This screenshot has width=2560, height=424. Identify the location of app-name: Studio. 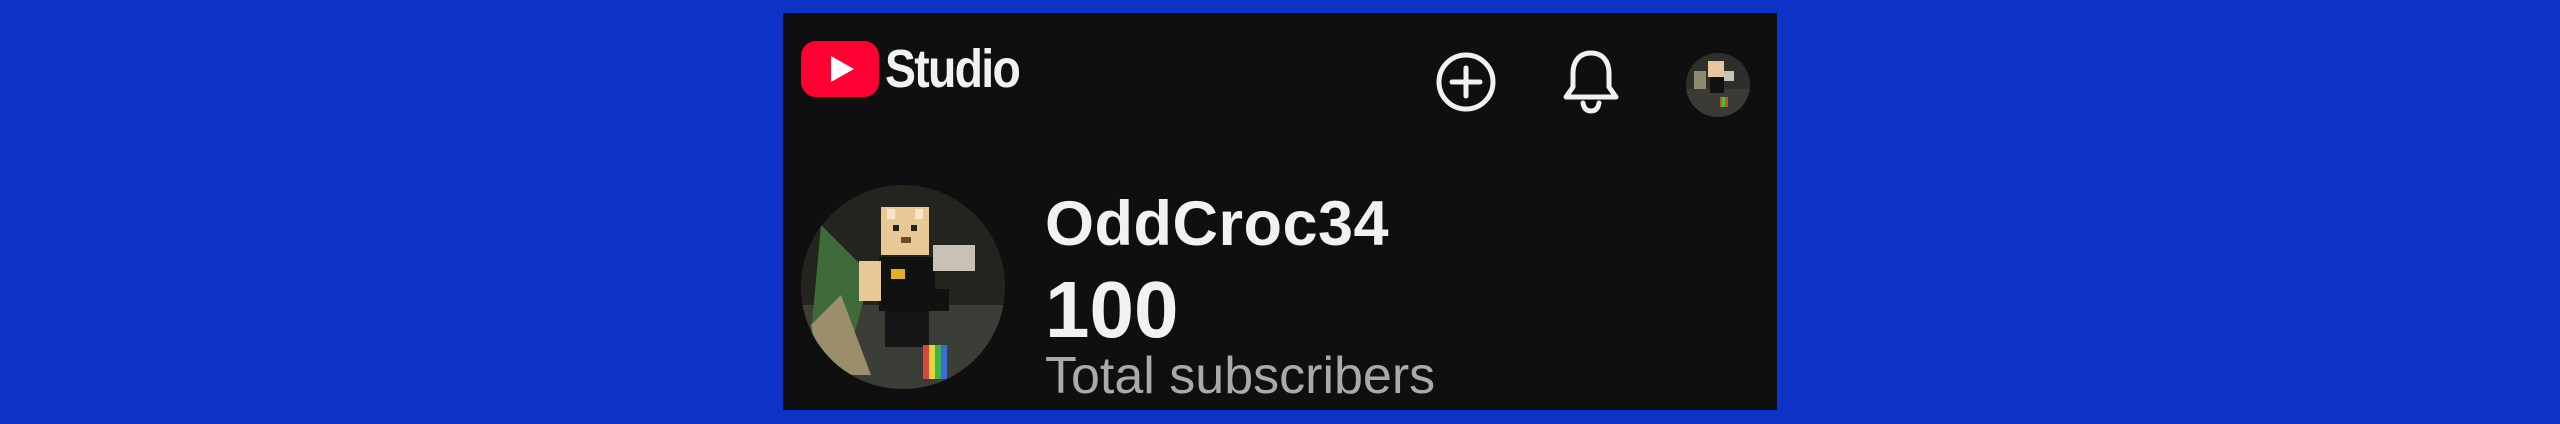
(953, 69).